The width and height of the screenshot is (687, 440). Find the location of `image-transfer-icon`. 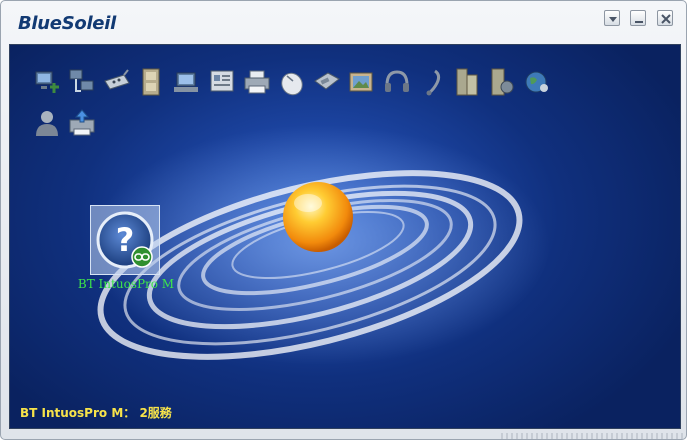

image-transfer-icon is located at coordinates (361, 82).